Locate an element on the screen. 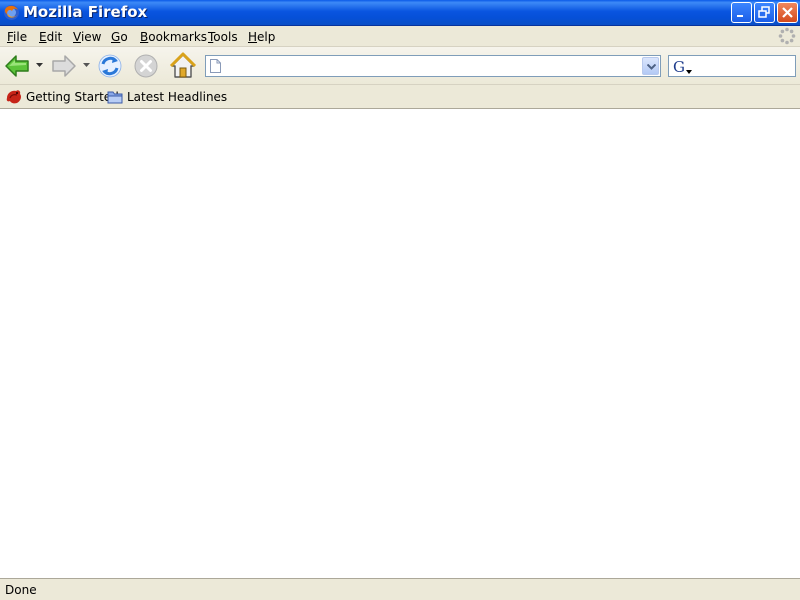 Image resolution: width=800 pixels, height=600 pixels. menu-file: File is located at coordinates (17, 37).